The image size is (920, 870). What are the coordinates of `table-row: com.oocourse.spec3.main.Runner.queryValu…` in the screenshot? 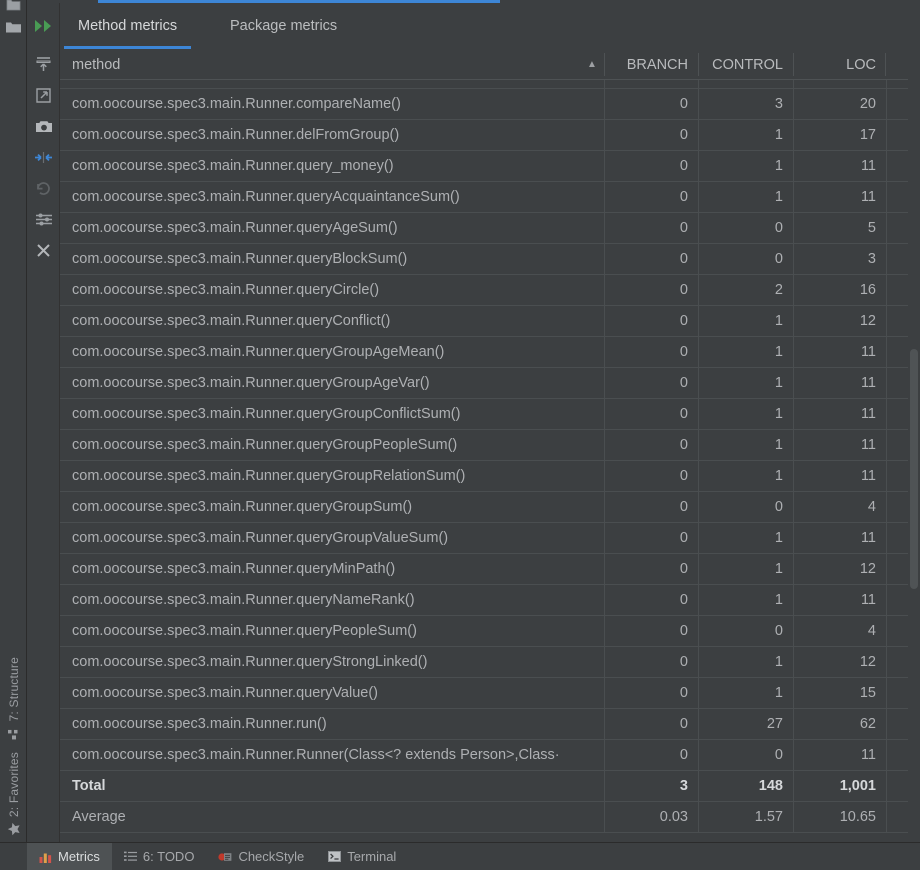 It's located at (490, 693).